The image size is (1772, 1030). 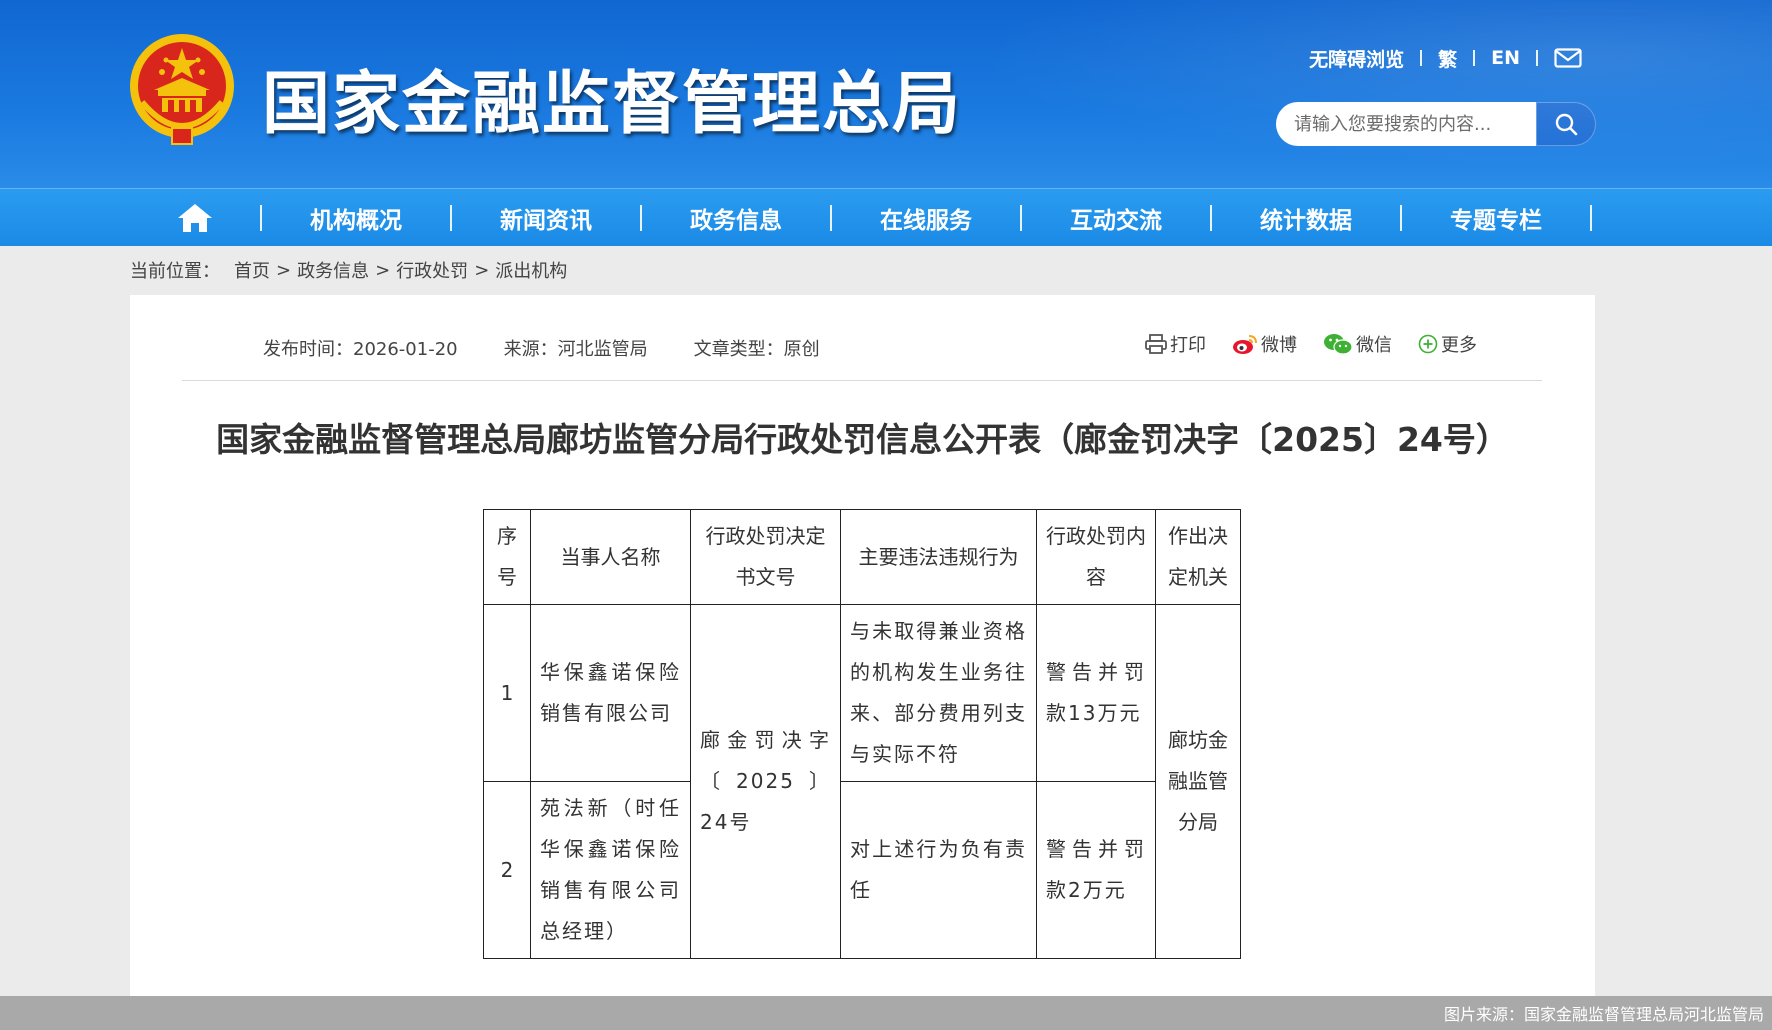 I want to click on more-share-button: 更多, so click(x=1447, y=344).